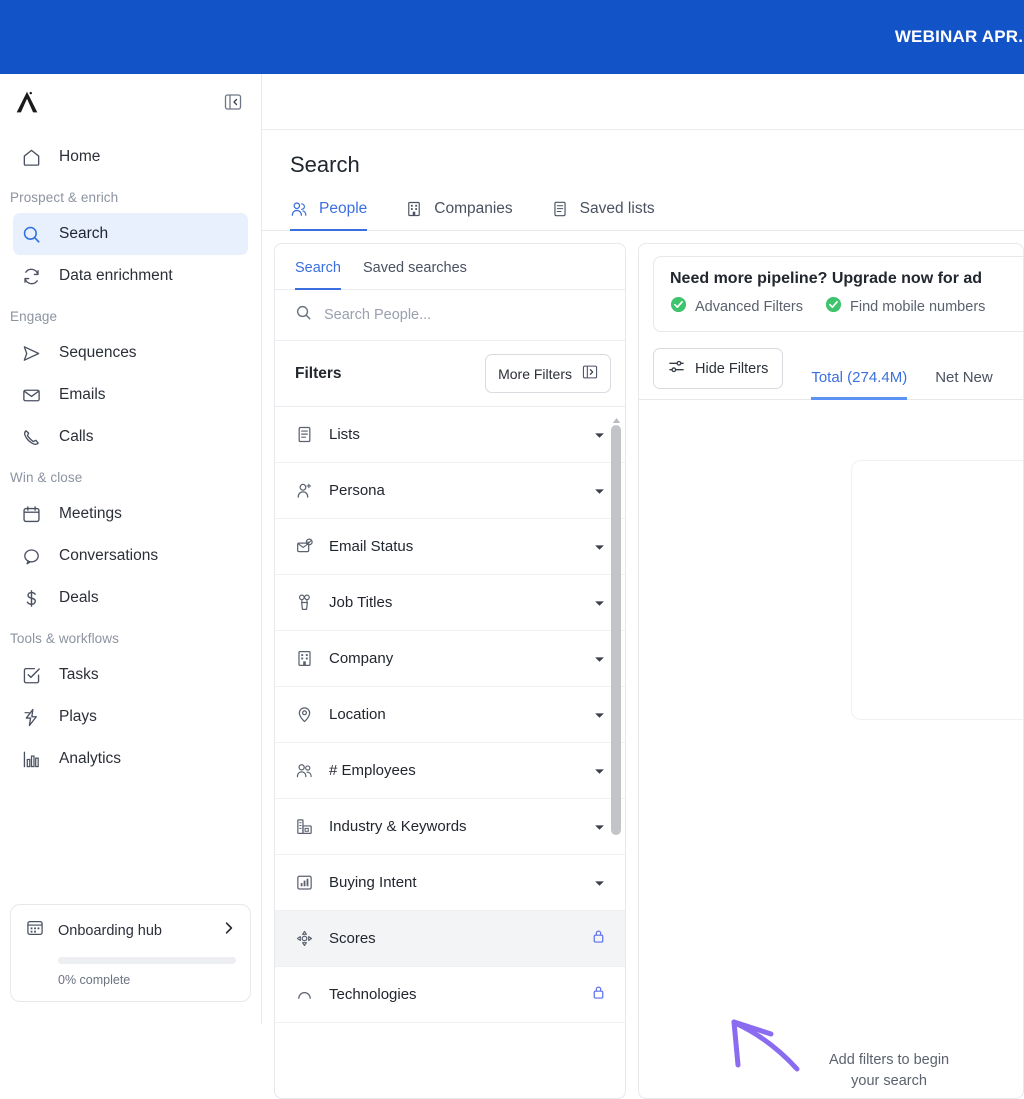  What do you see at coordinates (450, 659) in the screenshot?
I see `filter-row-company: Company` at bounding box center [450, 659].